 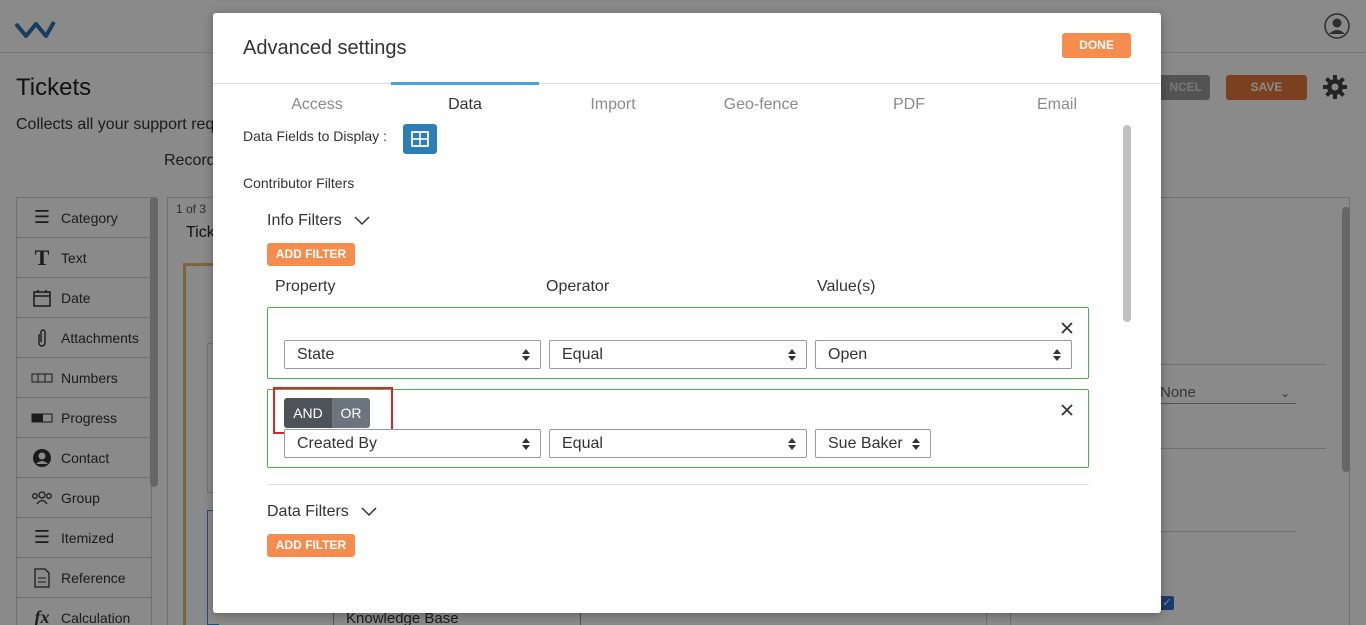 What do you see at coordinates (678, 484) in the screenshot?
I see `section-divider` at bounding box center [678, 484].